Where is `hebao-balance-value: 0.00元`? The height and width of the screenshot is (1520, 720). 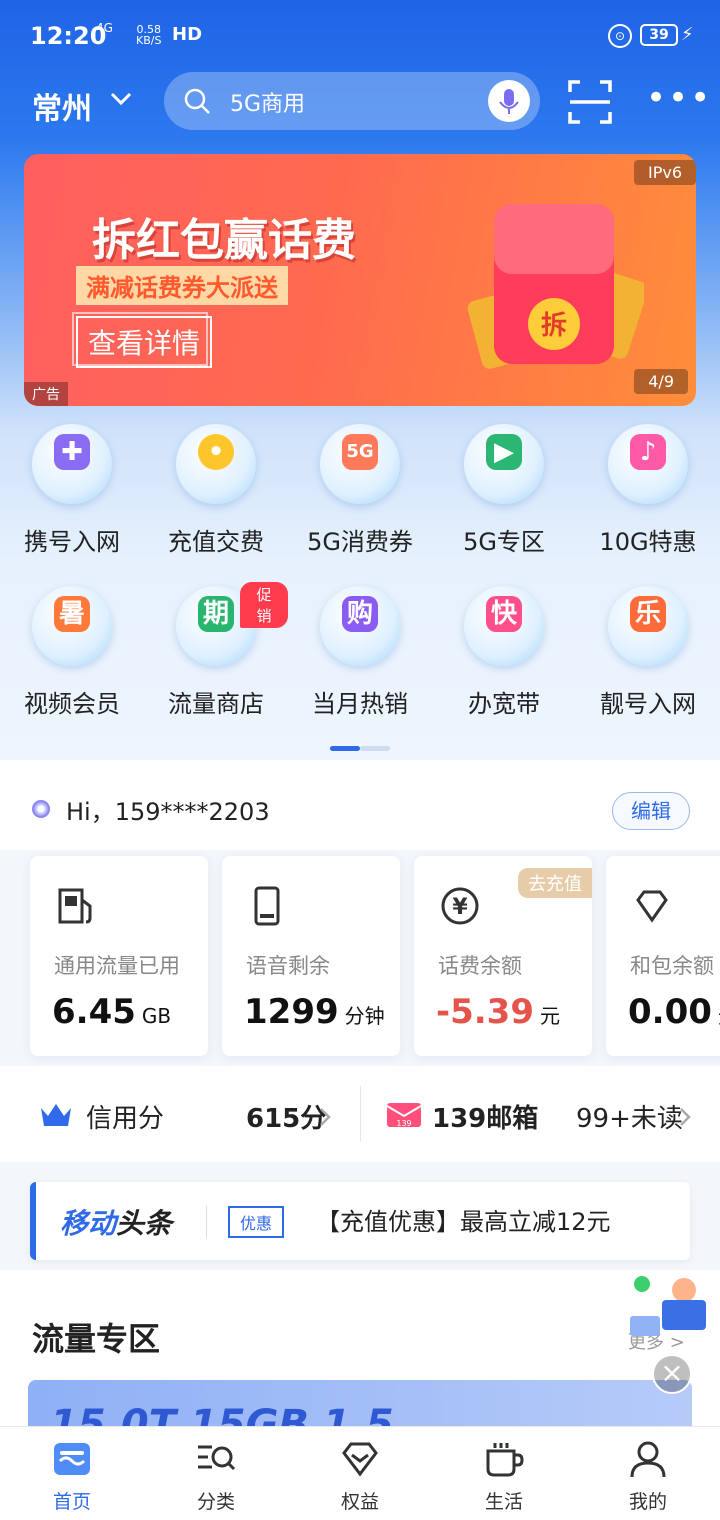 hebao-balance-value: 0.00元 is located at coordinates (674, 1012).